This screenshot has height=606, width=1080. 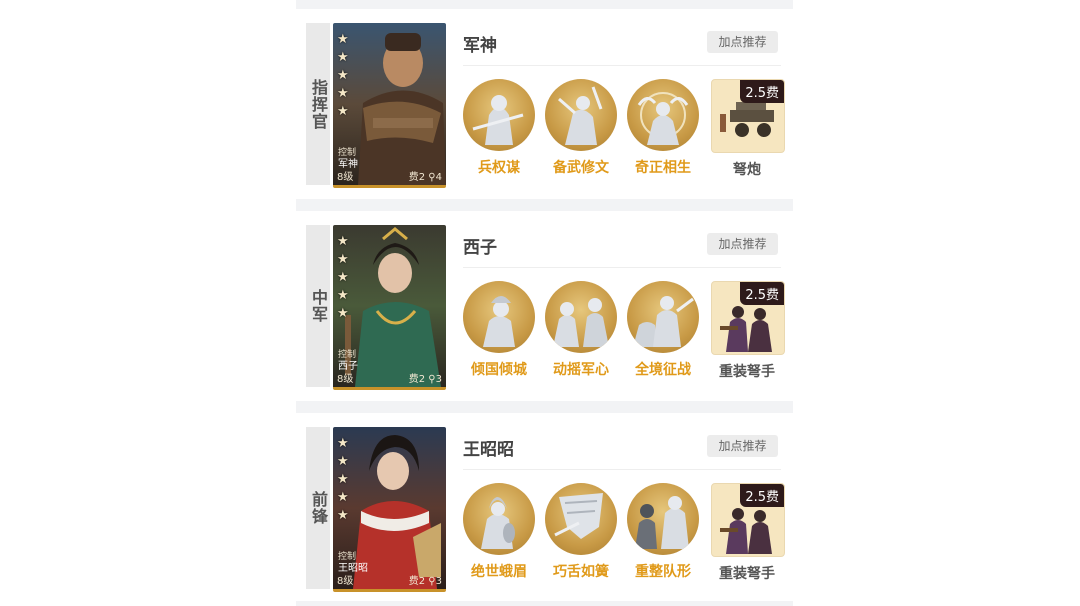 I want to click on role-label: 前锋, so click(x=318, y=508).